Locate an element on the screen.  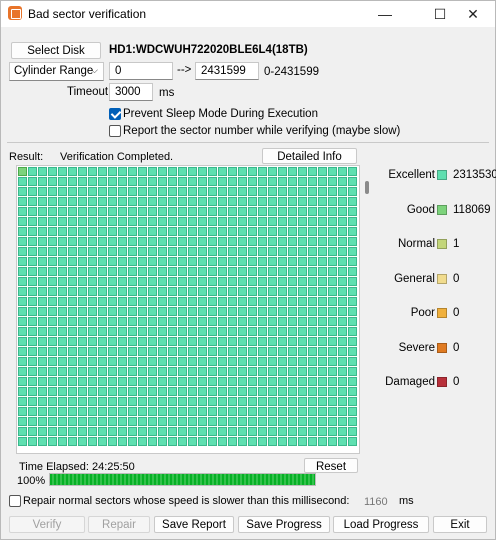
detailed-info-button: Detailed Info is located at coordinates (309, 156).